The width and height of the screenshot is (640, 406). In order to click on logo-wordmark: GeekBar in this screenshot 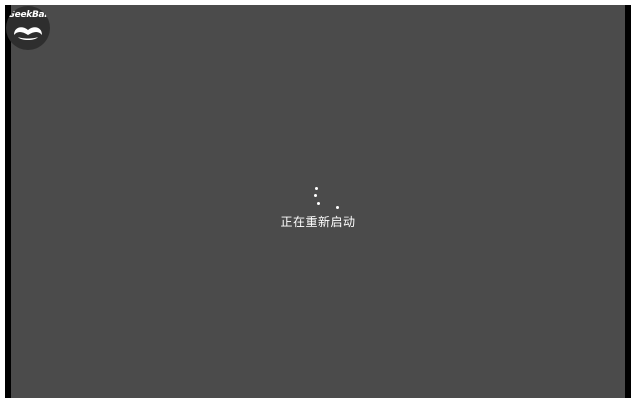, I will do `click(28, 15)`.